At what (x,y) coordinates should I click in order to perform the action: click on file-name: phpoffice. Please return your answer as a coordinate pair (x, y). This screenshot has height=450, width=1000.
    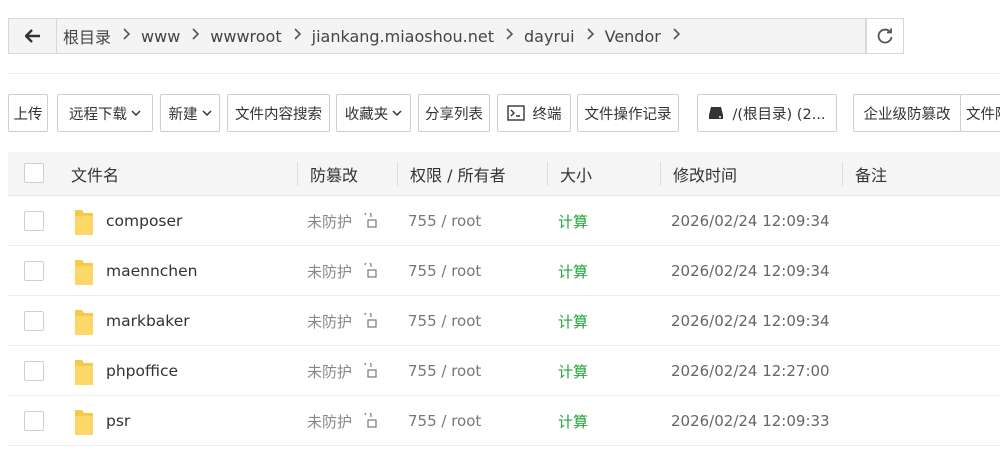
    Looking at the image, I should click on (142, 371).